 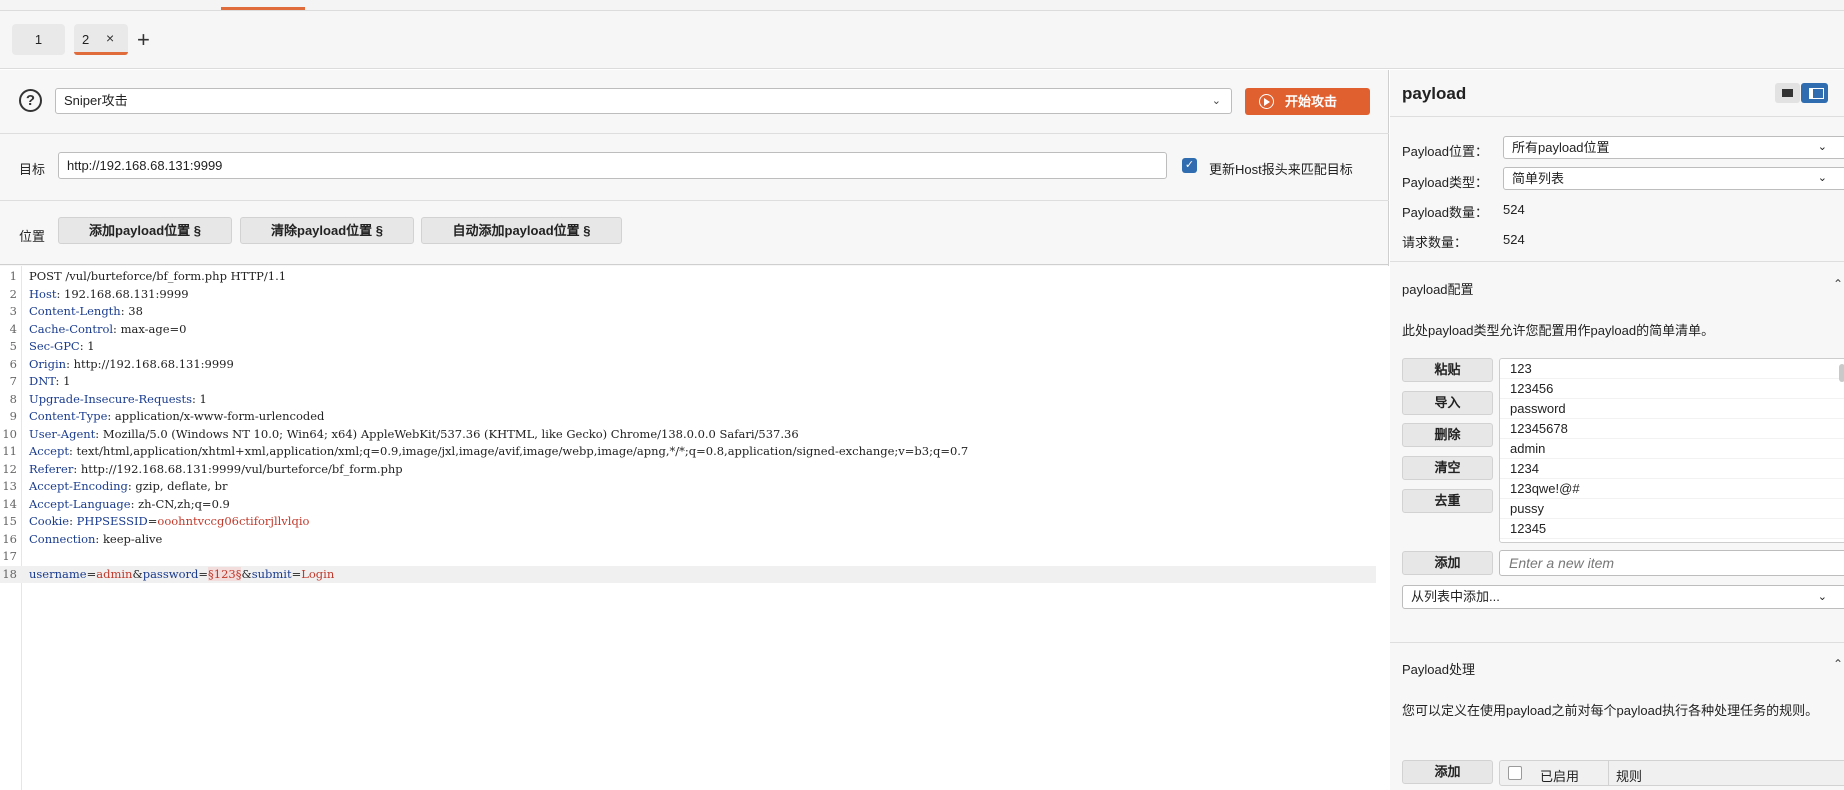 What do you see at coordinates (521, 230) in the screenshot?
I see `auto-payload-position-button: 自动添加payload位置 §` at bounding box center [521, 230].